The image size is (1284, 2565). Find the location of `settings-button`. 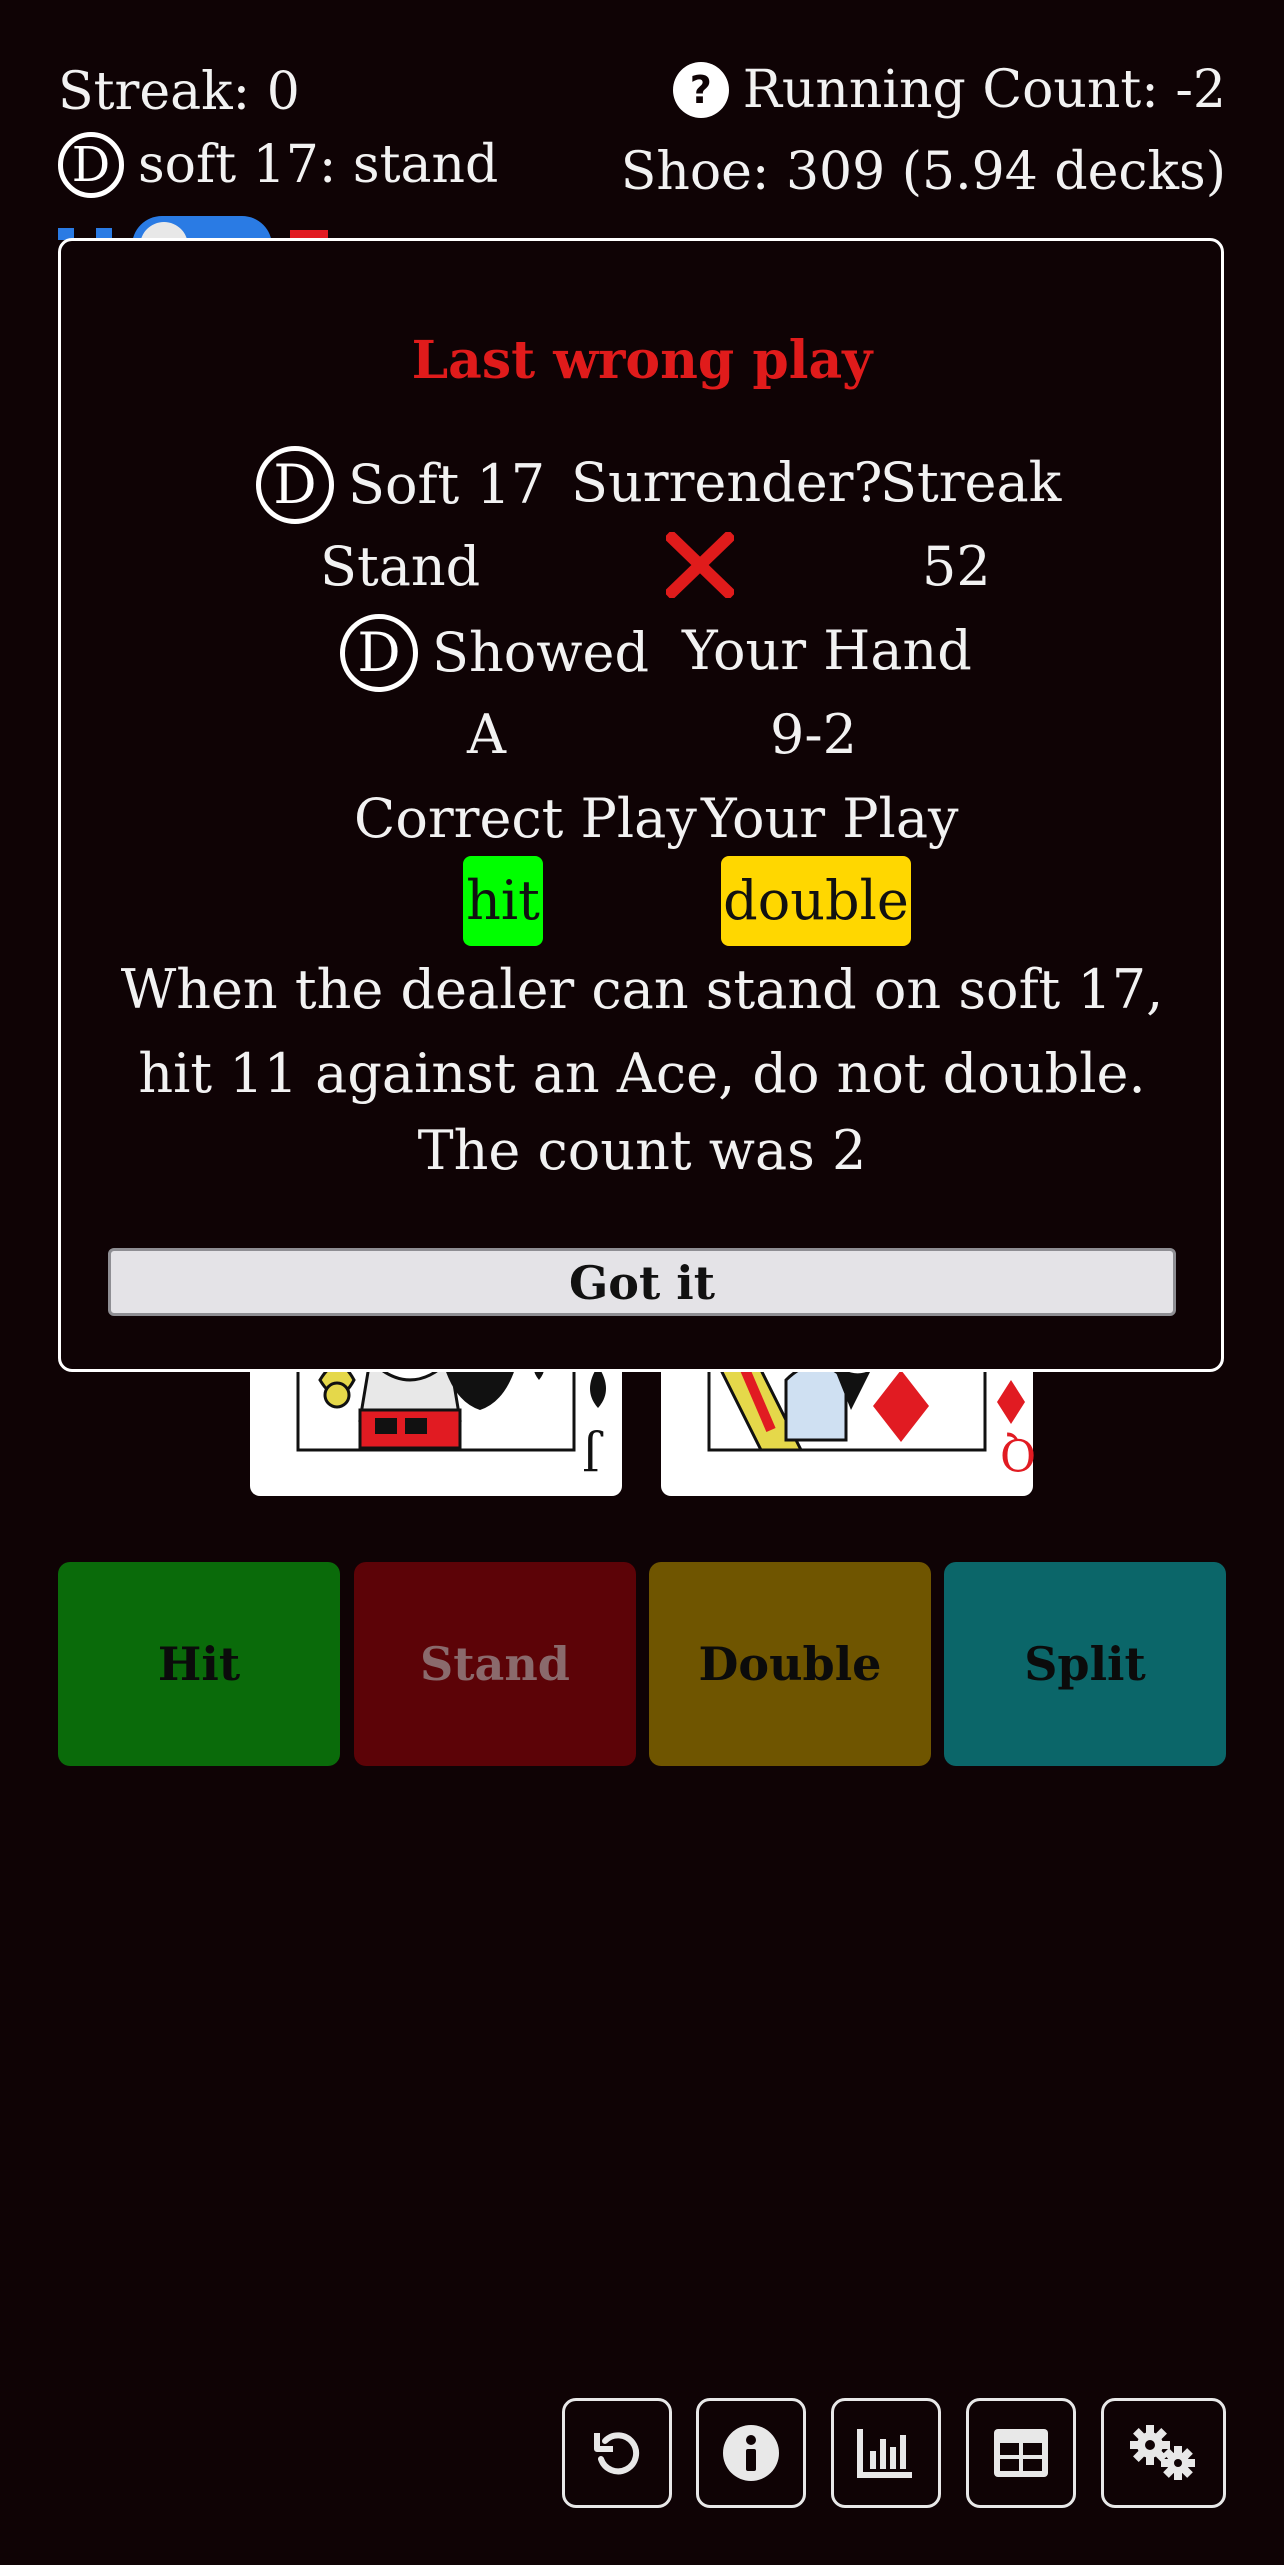

settings-button is located at coordinates (1163, 2453).